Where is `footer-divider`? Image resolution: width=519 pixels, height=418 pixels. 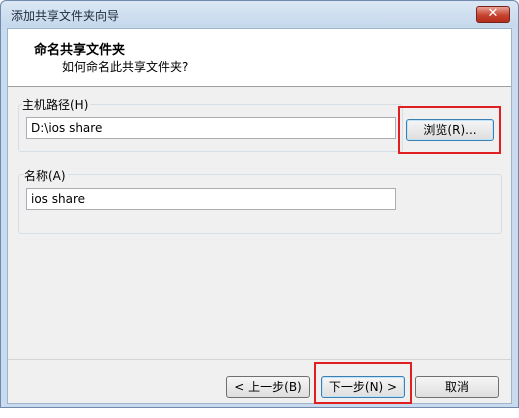 footer-divider is located at coordinates (259, 359).